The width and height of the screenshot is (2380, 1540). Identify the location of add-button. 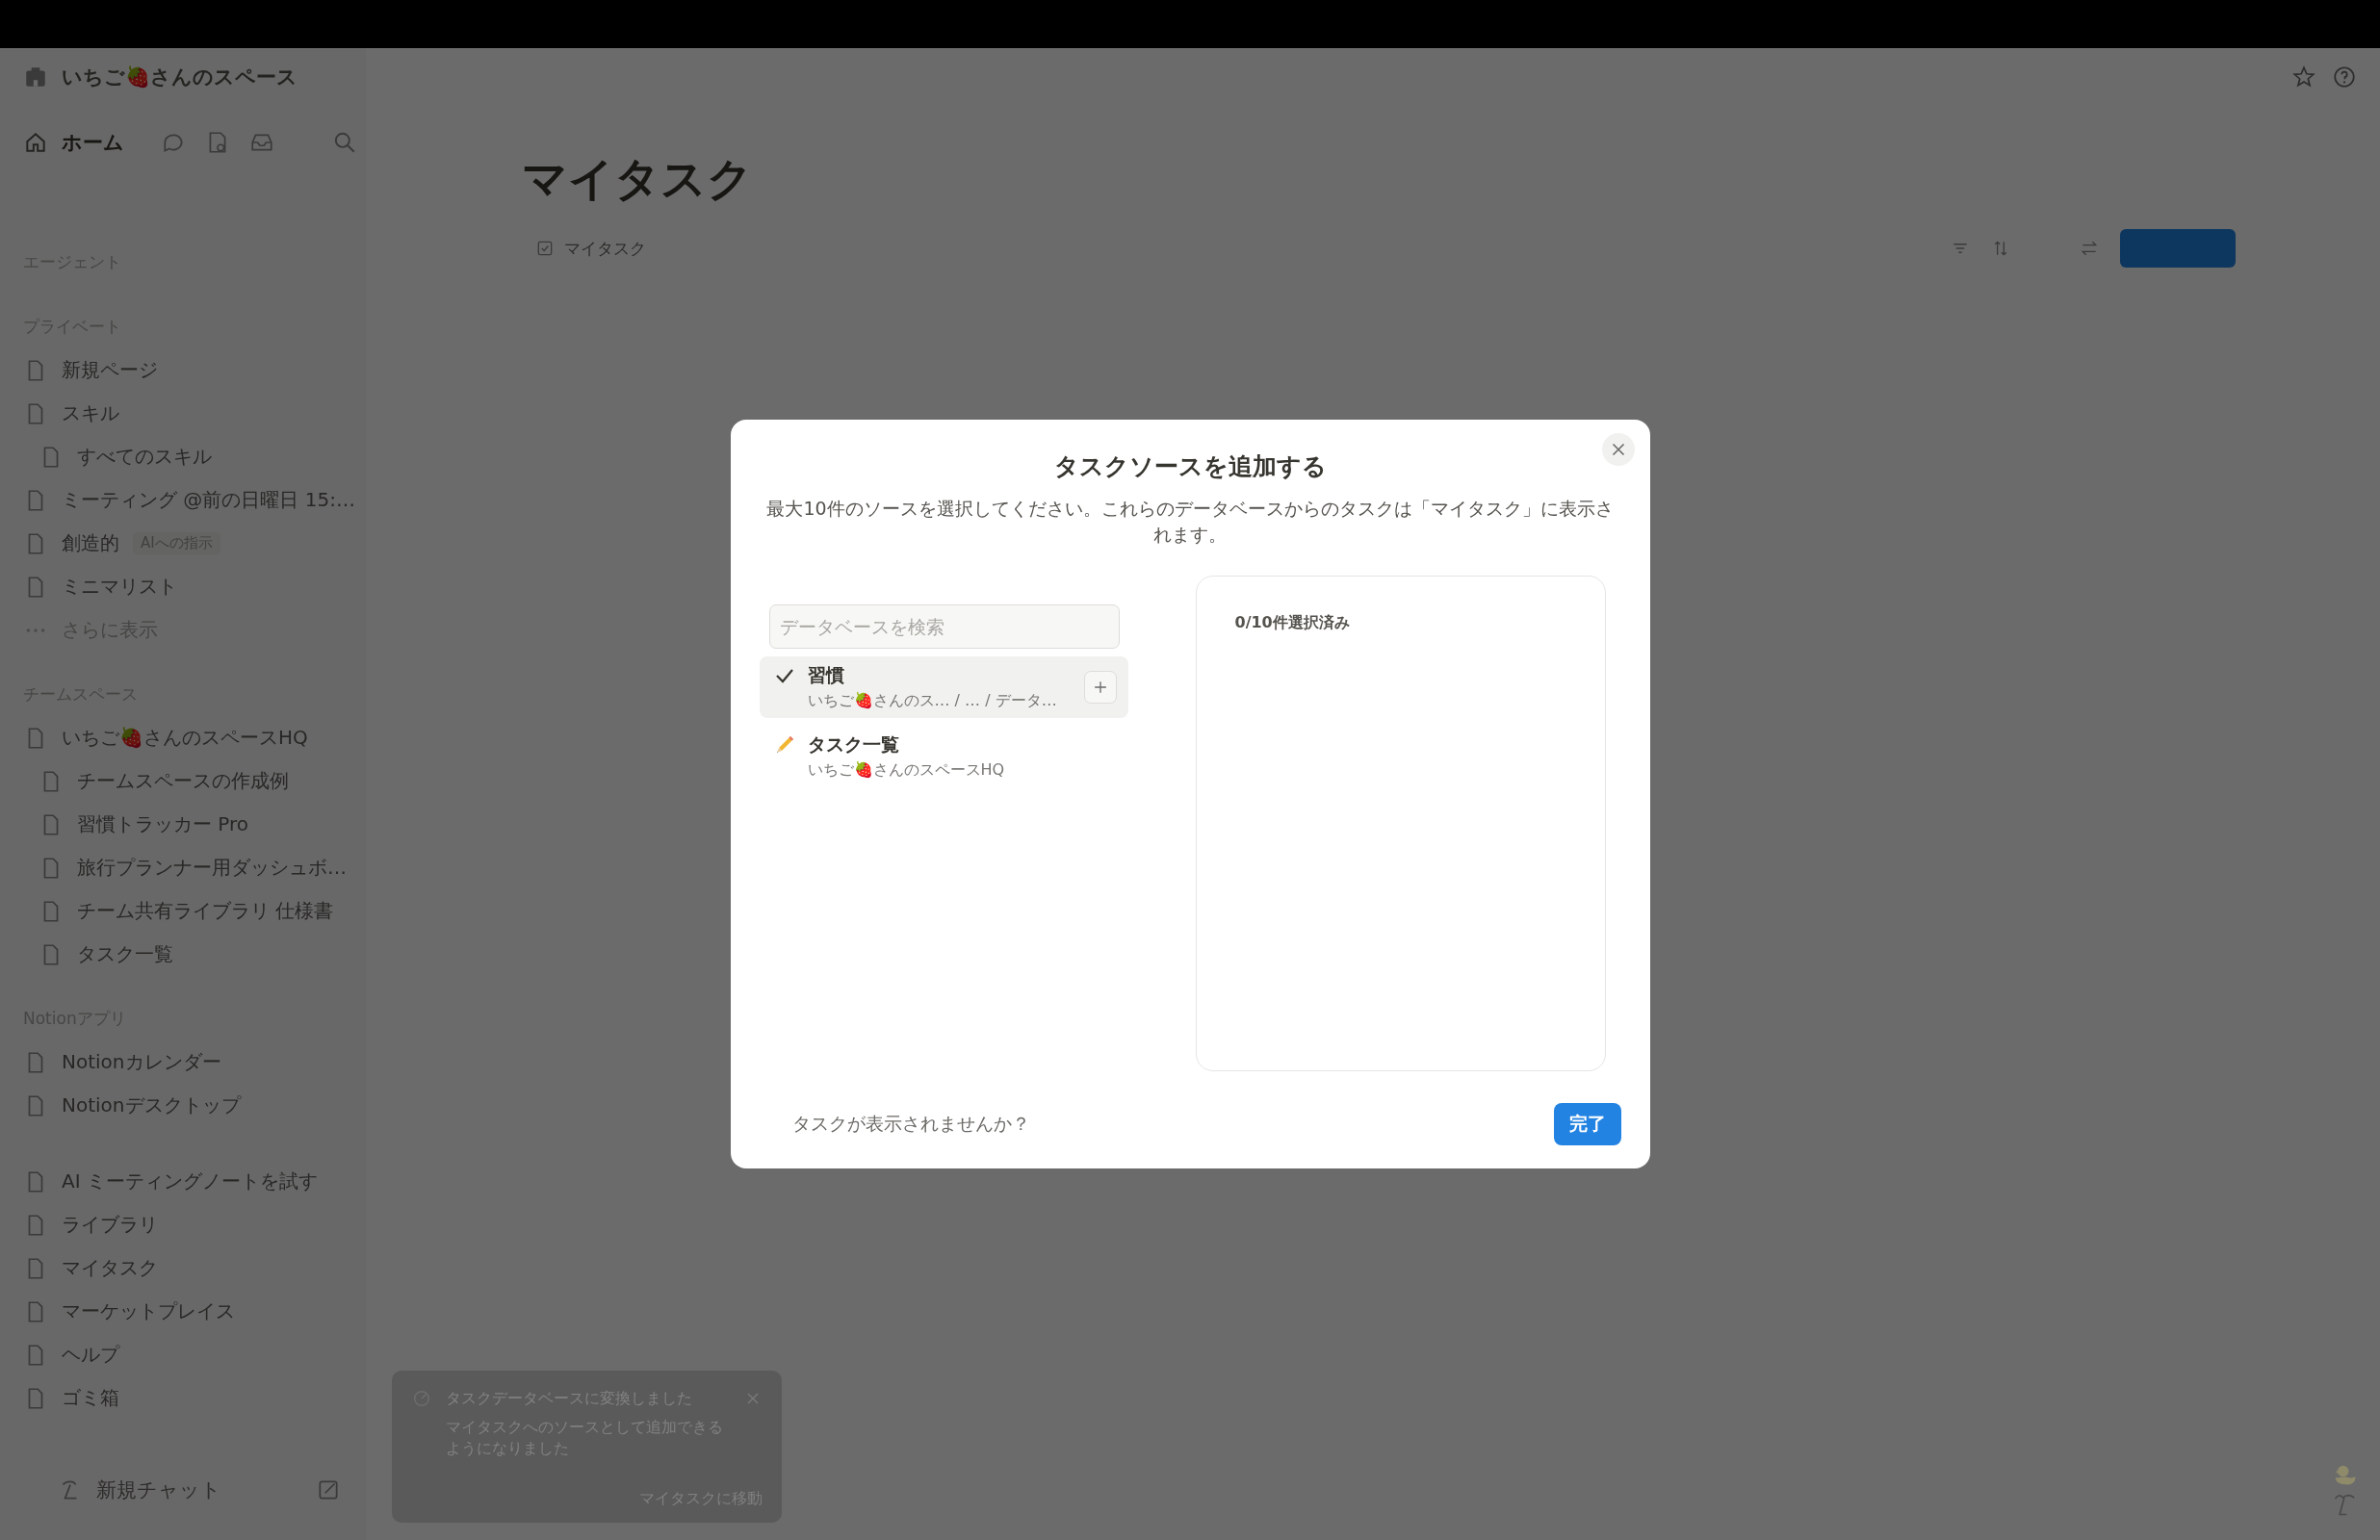
(1100, 688).